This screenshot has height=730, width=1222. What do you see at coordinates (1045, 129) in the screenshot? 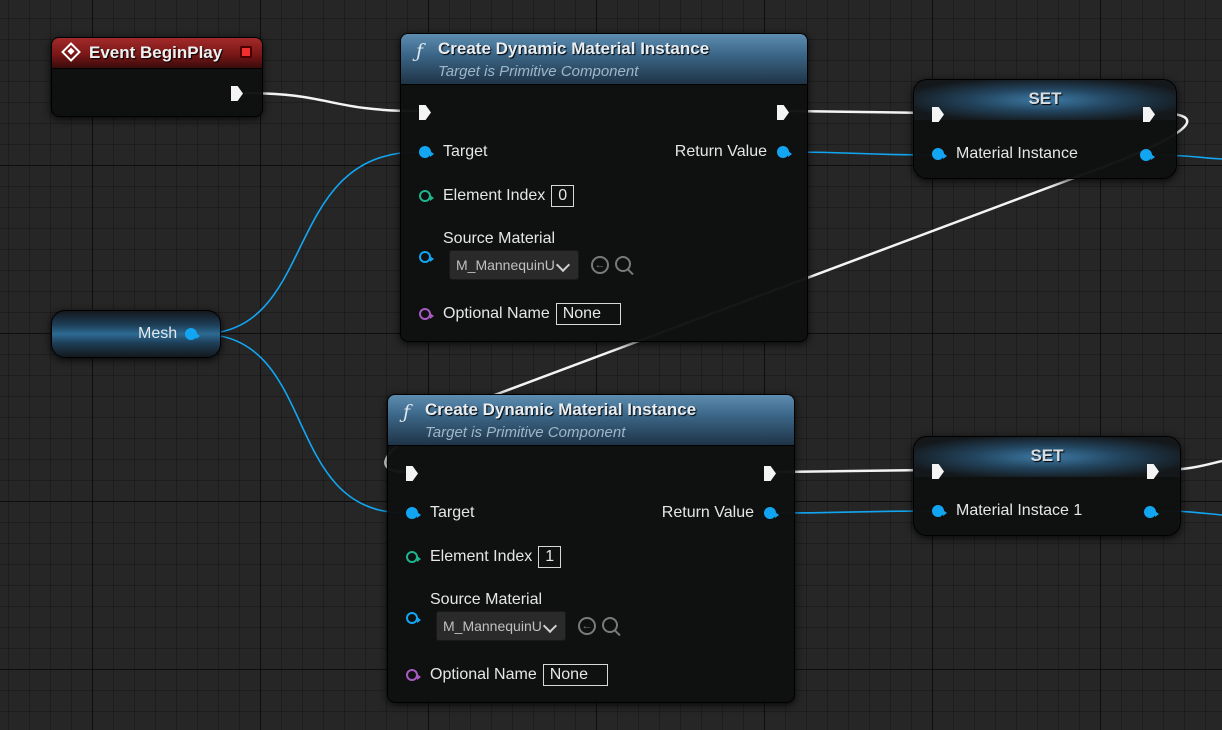
I see `set-material-instance-node: SET Material Instance` at bounding box center [1045, 129].